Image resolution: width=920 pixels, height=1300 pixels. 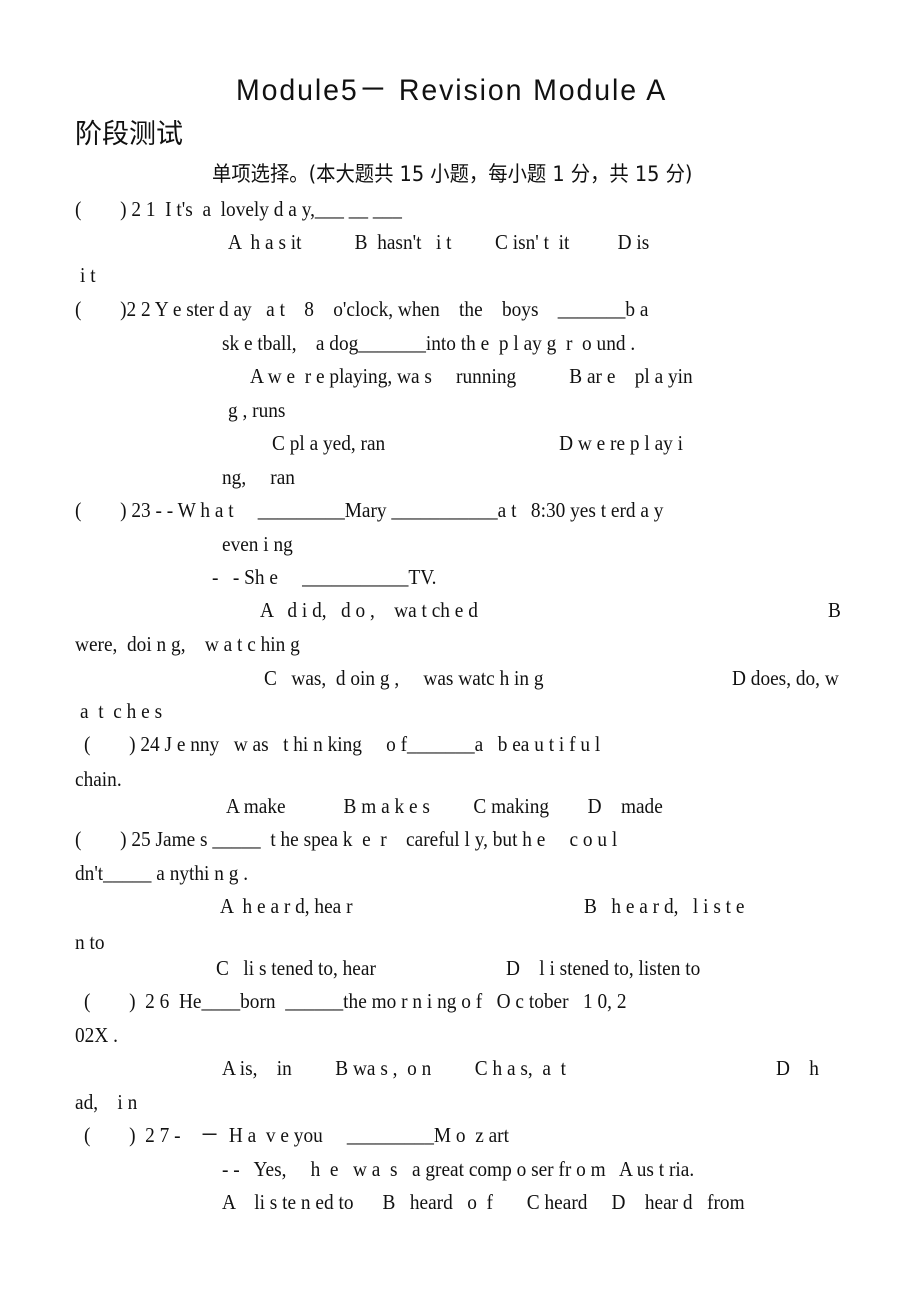 What do you see at coordinates (452, 90) in the screenshot?
I see `document-title: Module5－ Revision Module A` at bounding box center [452, 90].